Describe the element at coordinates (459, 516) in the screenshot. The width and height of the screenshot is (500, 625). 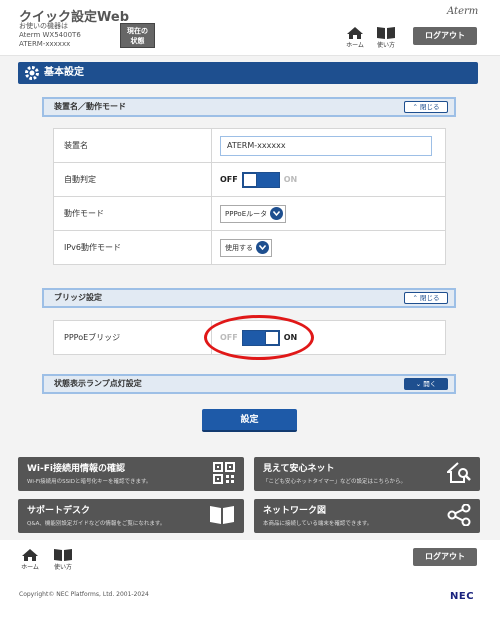
I see `share-network-icon` at that location.